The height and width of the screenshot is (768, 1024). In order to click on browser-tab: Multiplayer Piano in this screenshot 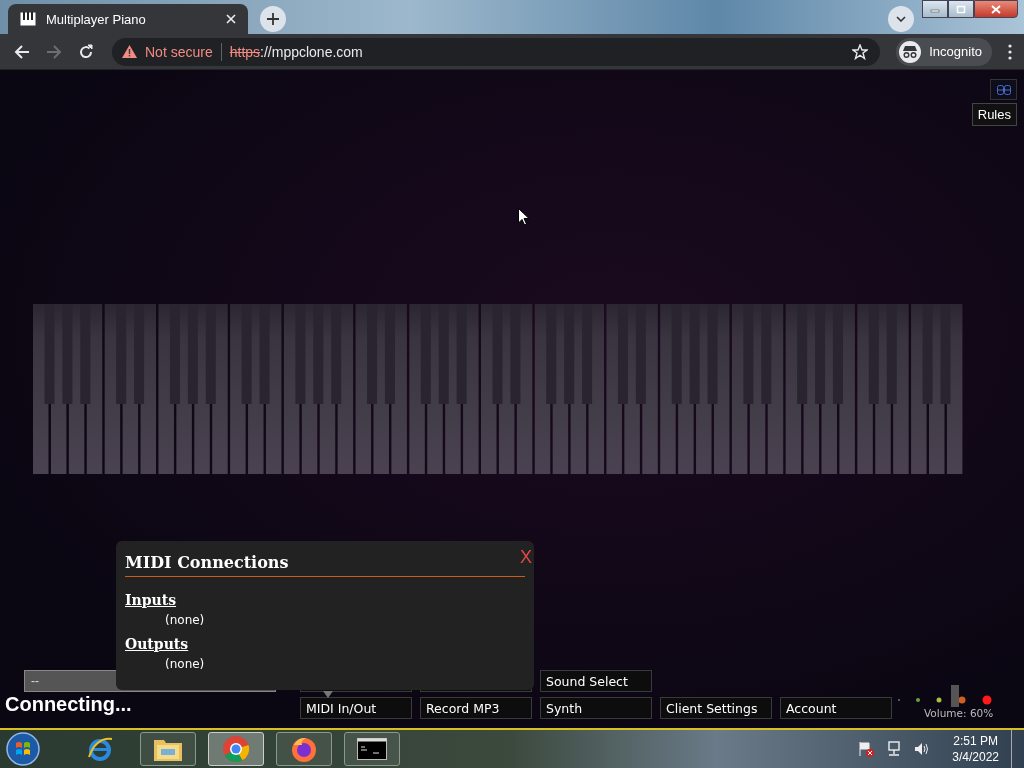, I will do `click(128, 19)`.